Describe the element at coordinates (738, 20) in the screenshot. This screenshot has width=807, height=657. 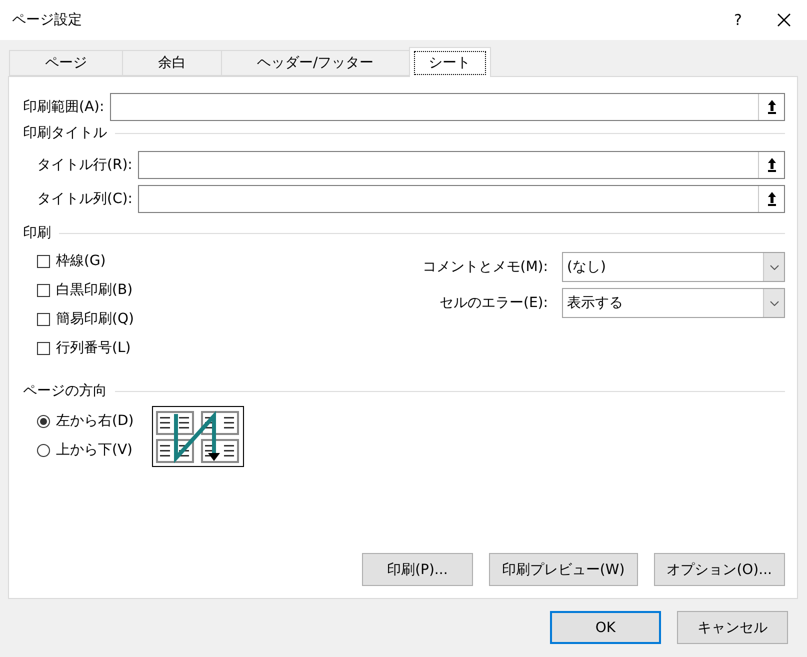
I see `help-button: ?` at that location.